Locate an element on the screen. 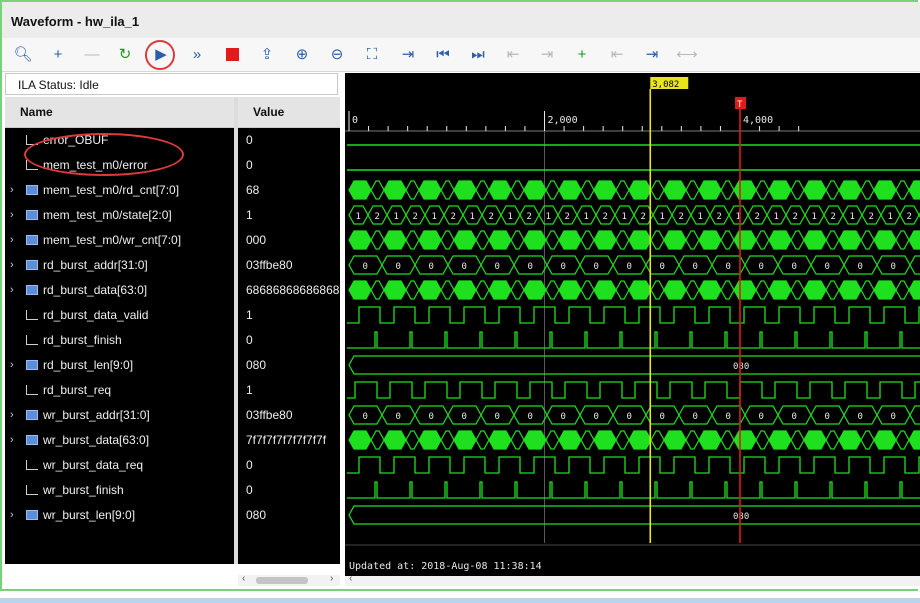 This screenshot has height=603, width=920. signal-row: › mem_test_m0/rd_cnt[7:0] is located at coordinates (119, 190).